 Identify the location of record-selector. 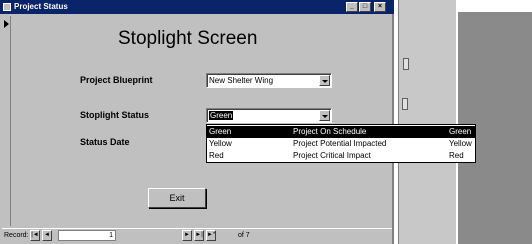
(6, 121).